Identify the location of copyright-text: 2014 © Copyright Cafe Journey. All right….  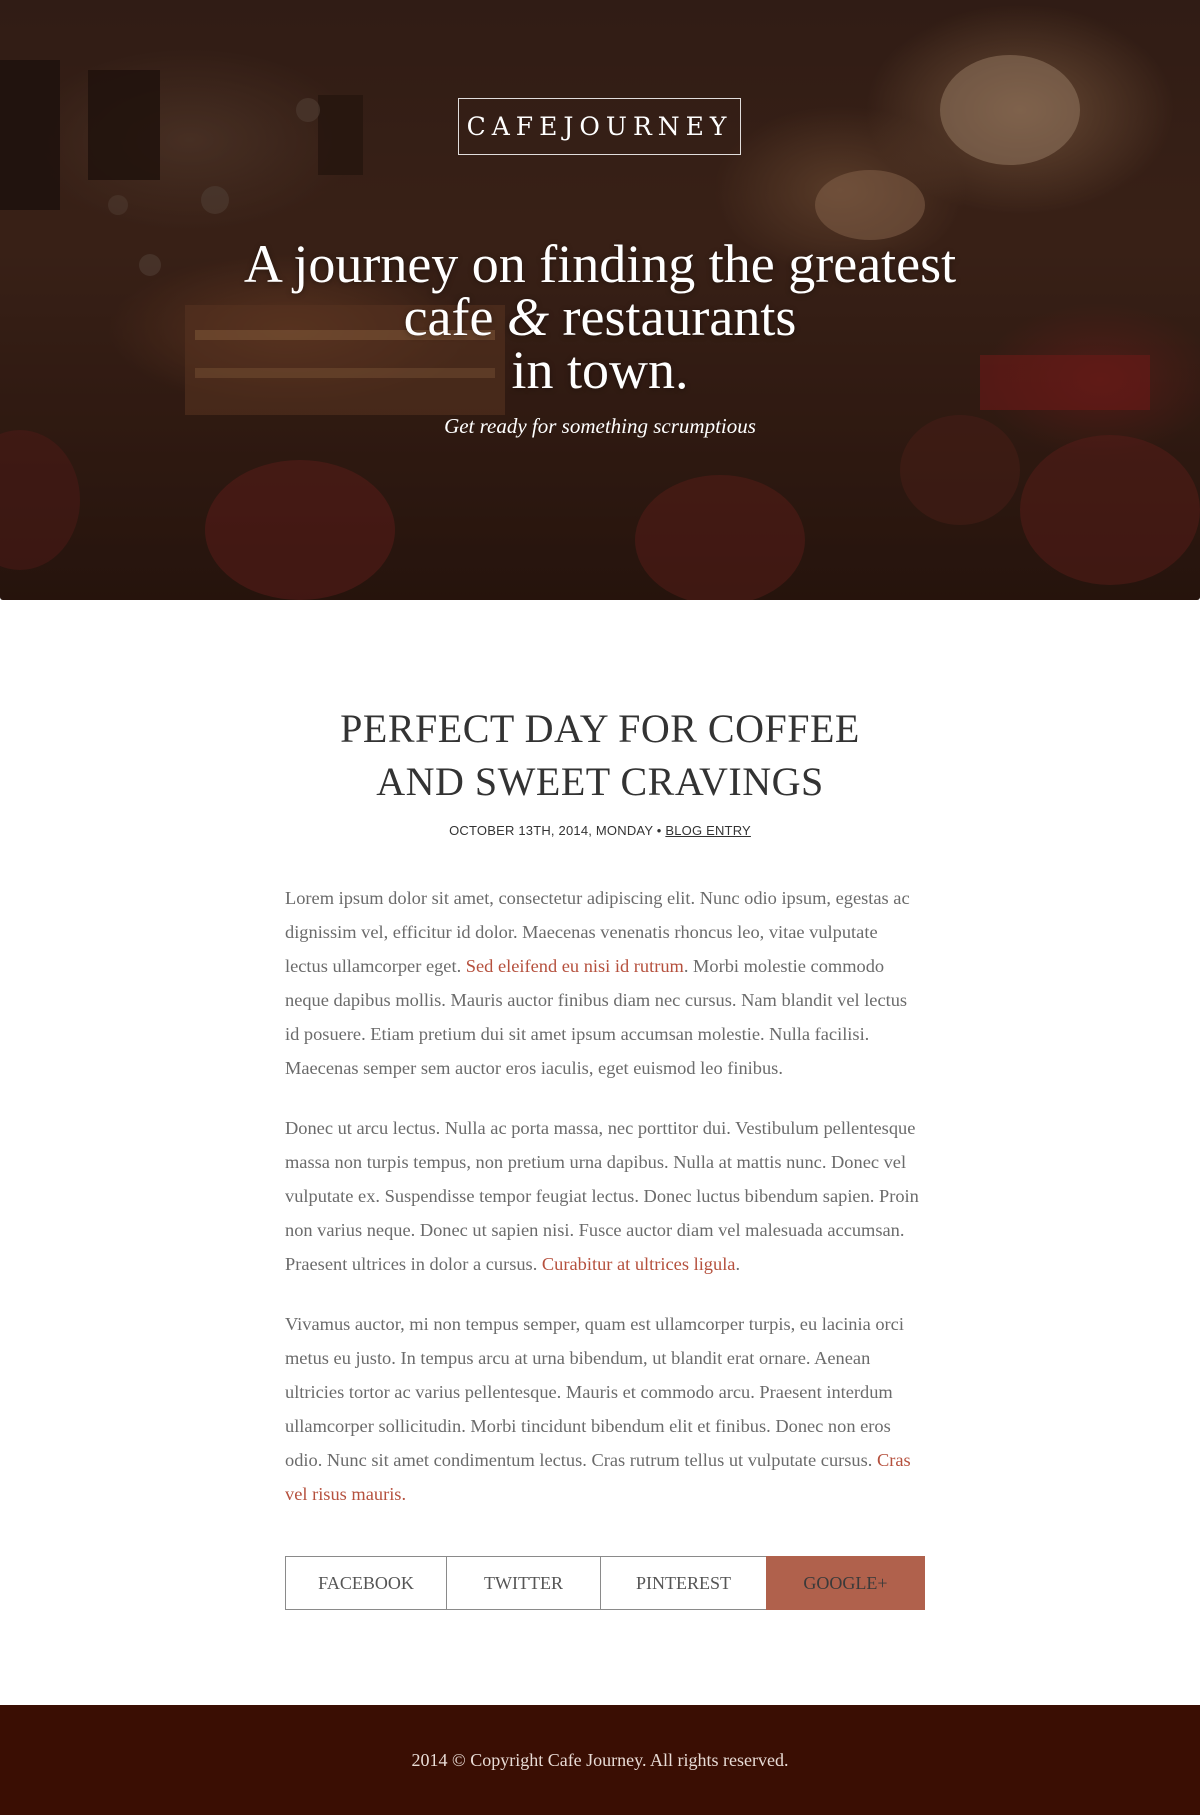
(600, 1759).